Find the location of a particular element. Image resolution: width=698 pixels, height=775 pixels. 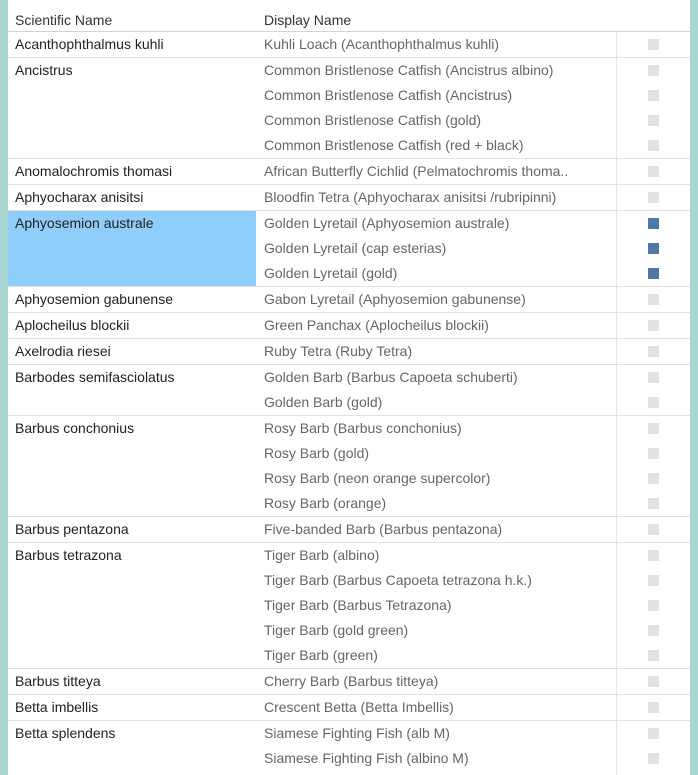

table-group: Axelrodia riesei Ruby Tetra (Ruby Tetra) is located at coordinates (349, 352).